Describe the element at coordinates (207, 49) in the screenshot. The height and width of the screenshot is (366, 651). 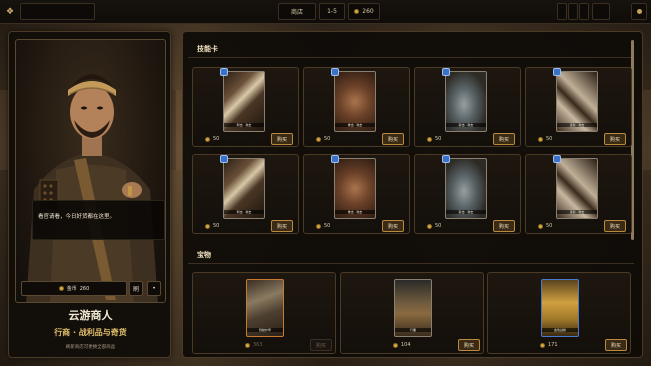
I see `skill-section-title: 技能卡` at that location.